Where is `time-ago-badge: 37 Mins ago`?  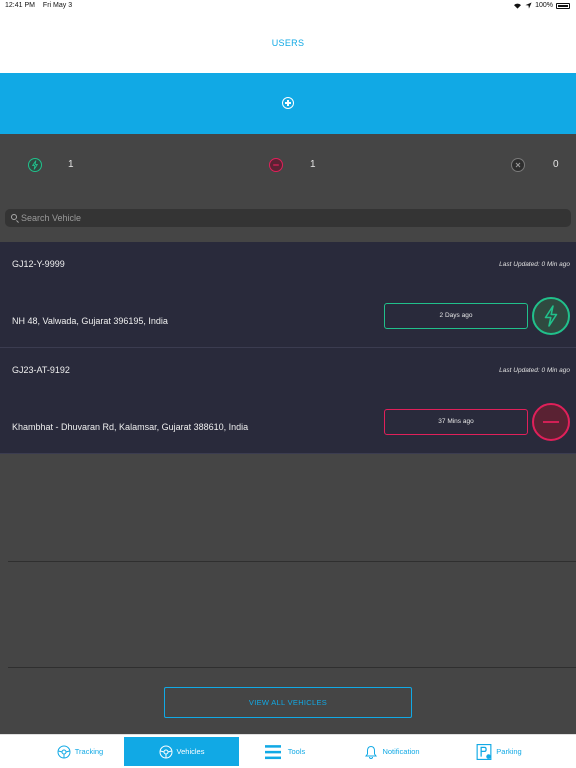 time-ago-badge: 37 Mins ago is located at coordinates (456, 422).